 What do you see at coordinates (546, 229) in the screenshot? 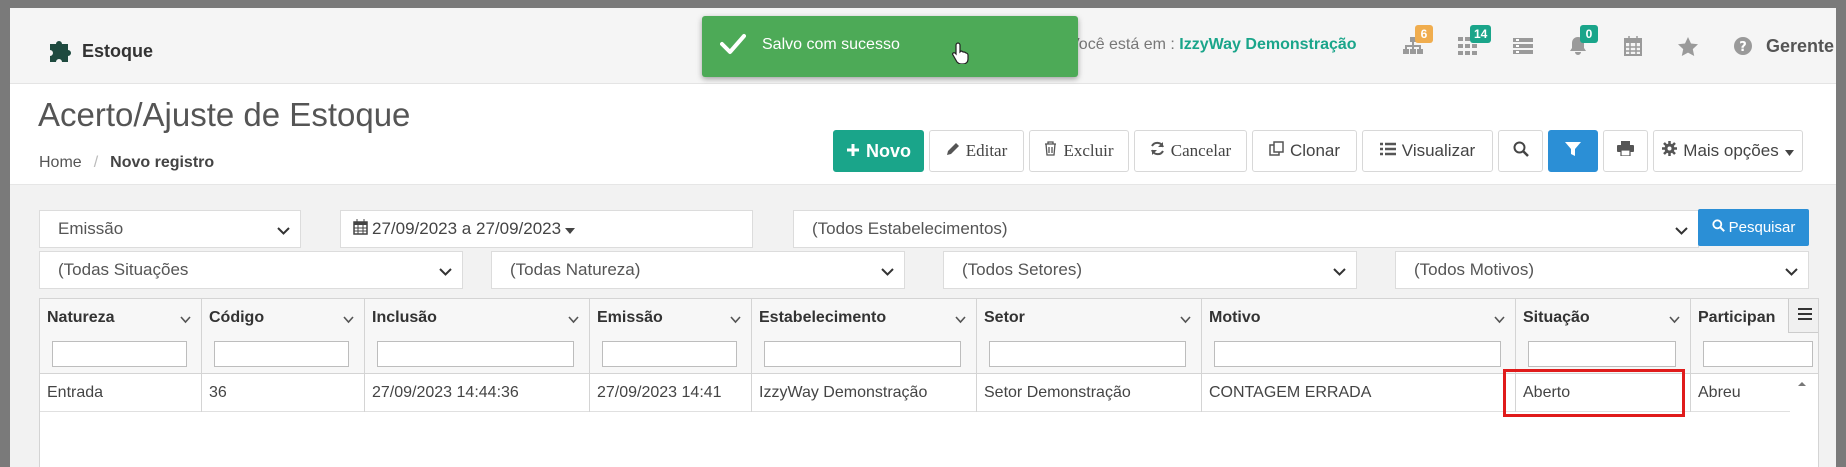
I see `date-range-picker: 27/09/2023 a 27/09/2023` at bounding box center [546, 229].